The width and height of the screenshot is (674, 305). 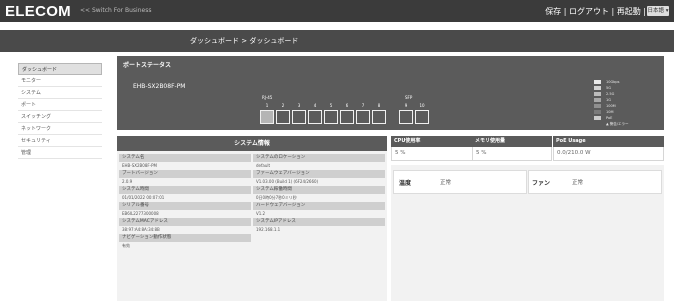 What do you see at coordinates (319, 190) in the screenshot?
I see `system-info-label: システム稼働時間` at bounding box center [319, 190].